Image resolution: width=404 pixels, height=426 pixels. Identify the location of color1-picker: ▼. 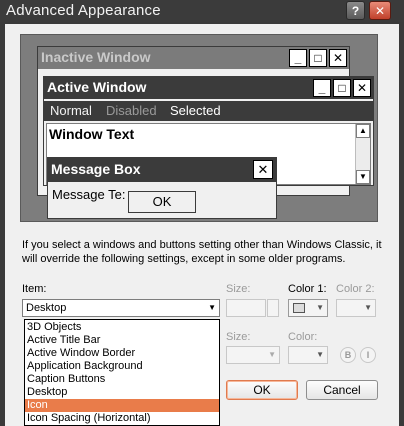
(308, 308).